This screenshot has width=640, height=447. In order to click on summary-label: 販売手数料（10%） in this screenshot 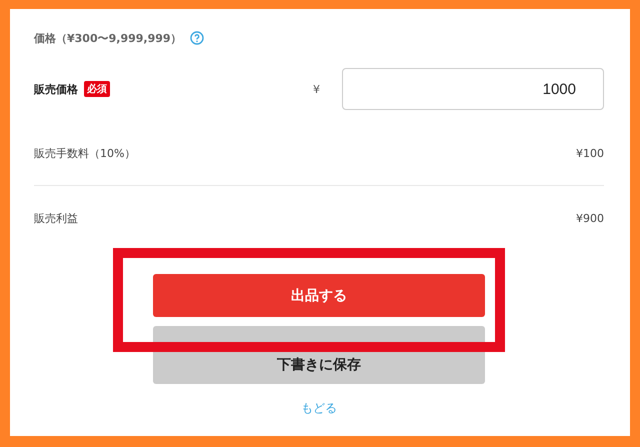, I will do `click(85, 153)`.